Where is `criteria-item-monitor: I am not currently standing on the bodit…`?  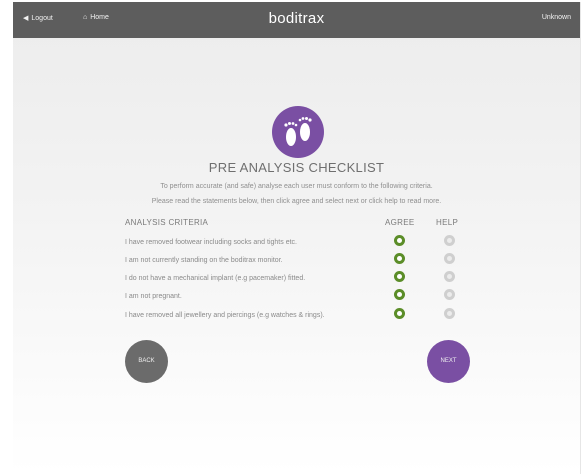 criteria-item-monitor: I am not currently standing on the bodit… is located at coordinates (204, 260).